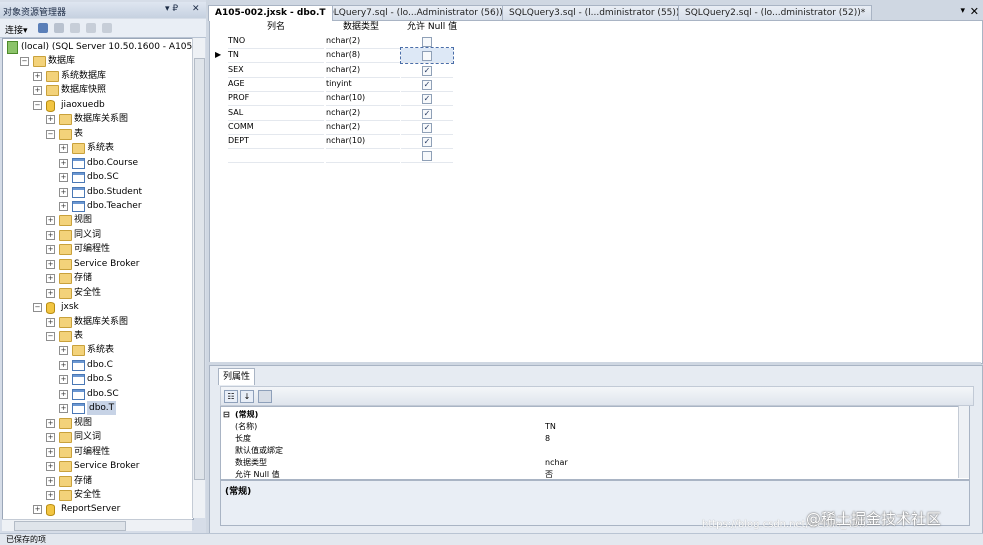 The image size is (983, 545). I want to click on connect-icon, so click(43, 28).